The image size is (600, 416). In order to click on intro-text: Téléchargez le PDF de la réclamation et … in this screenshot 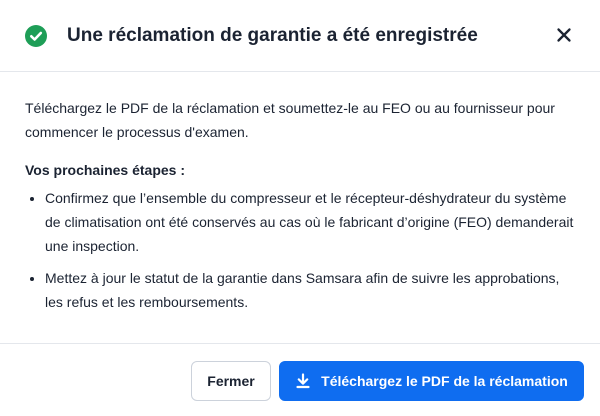, I will do `click(290, 120)`.